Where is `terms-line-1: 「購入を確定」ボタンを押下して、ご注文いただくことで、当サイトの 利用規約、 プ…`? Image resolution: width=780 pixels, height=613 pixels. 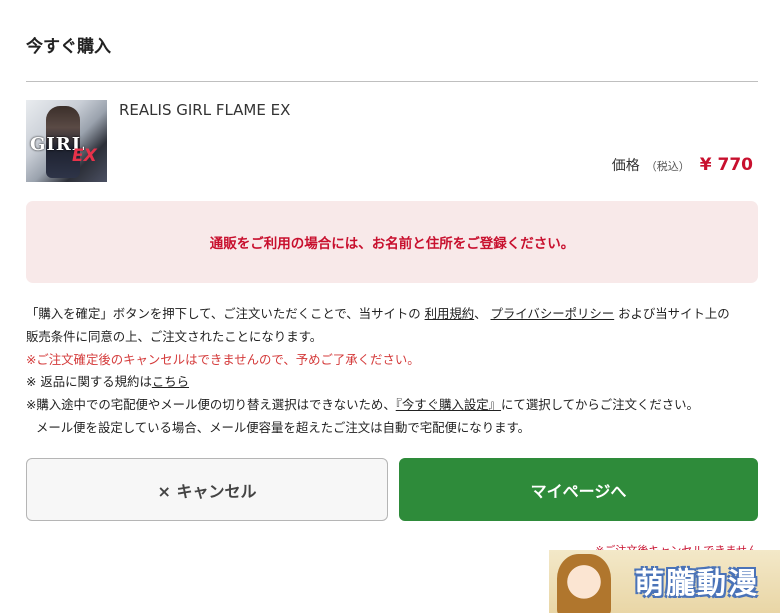
terms-line-1: 「購入を確定」ボタンを押下して、ご注文いただくことで、当サイトの 利用規約、 プ… is located at coordinates (396, 314).